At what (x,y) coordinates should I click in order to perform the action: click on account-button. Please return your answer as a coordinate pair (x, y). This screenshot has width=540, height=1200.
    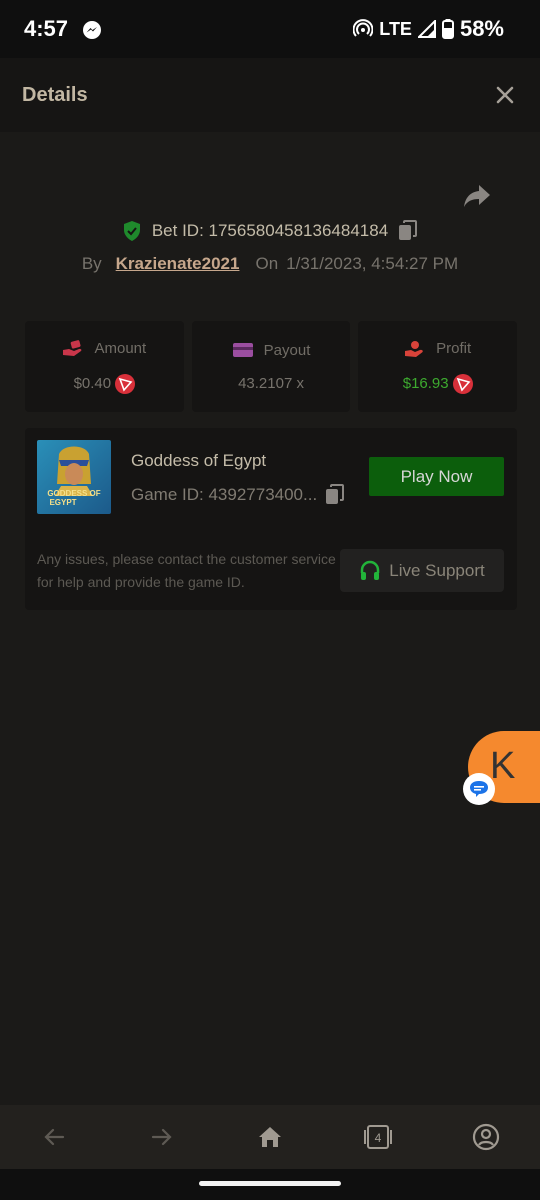
    Looking at the image, I should click on (486, 1137).